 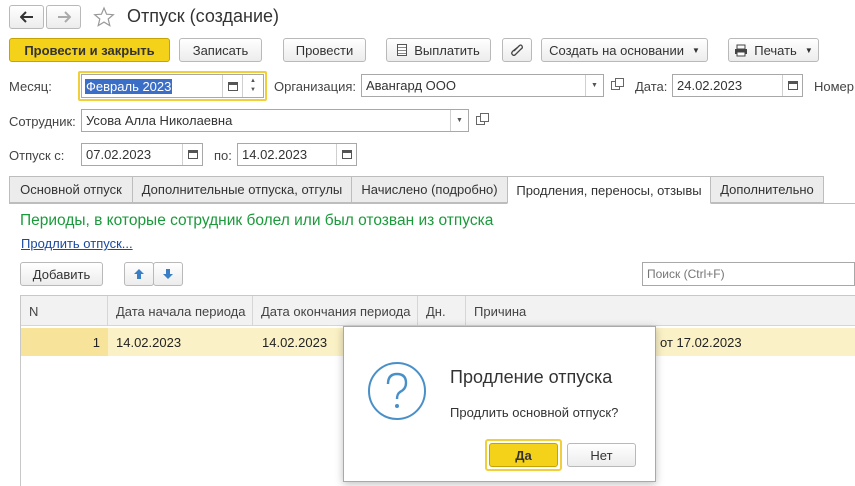 I want to click on post-and-close-button: Провести и закрыть, so click(x=89, y=50).